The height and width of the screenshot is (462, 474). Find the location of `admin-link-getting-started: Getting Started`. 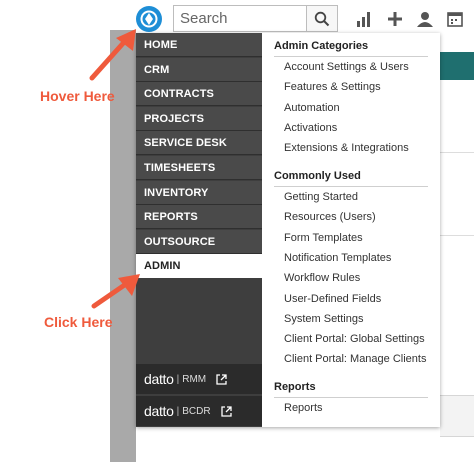

admin-link-getting-started: Getting Started is located at coordinates (321, 197).